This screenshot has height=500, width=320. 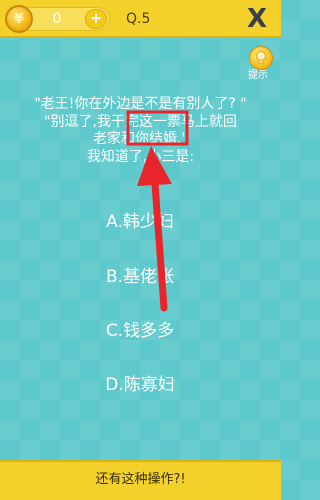 I want to click on hint-label: 提示, so click(x=258, y=75).